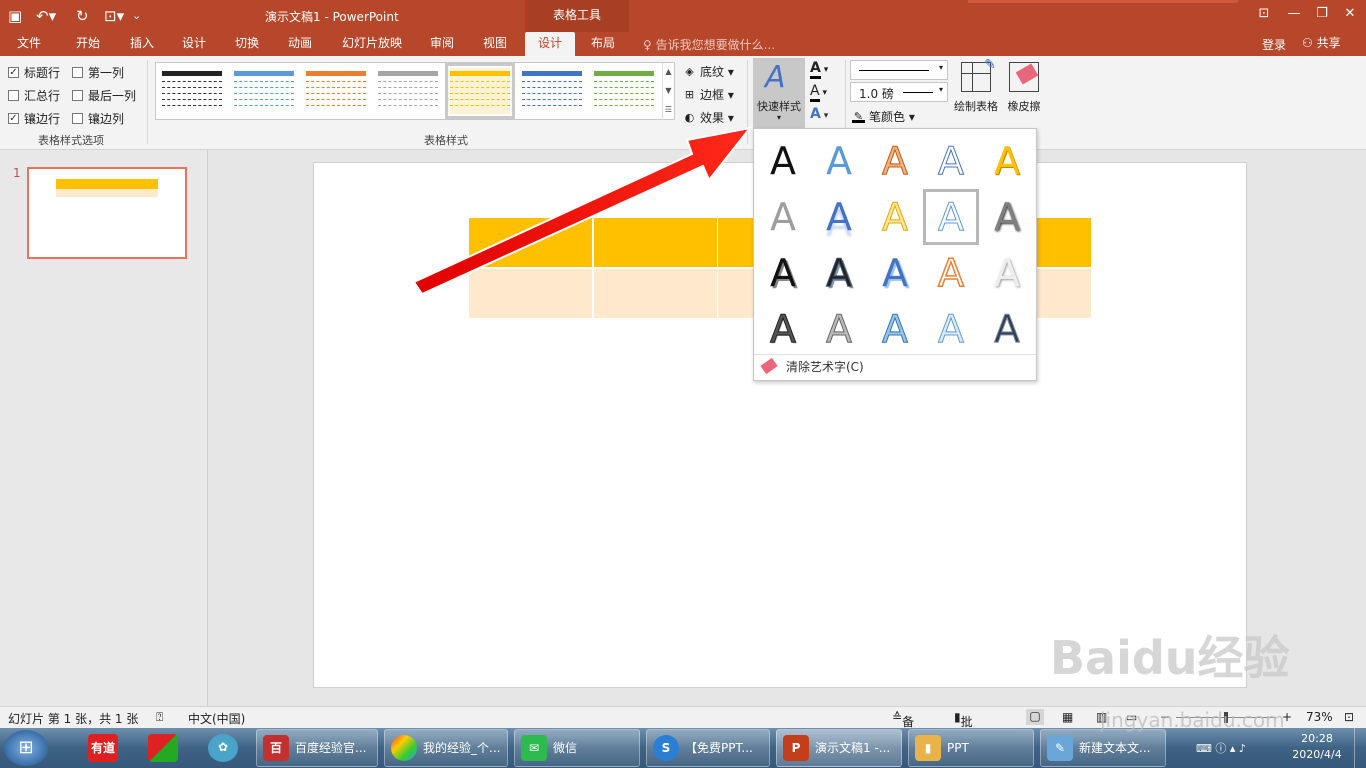 This screenshot has width=1366, height=768. What do you see at coordinates (899, 92) in the screenshot?
I see `pen-weight-combo: 1.0 磅 ▾` at bounding box center [899, 92].